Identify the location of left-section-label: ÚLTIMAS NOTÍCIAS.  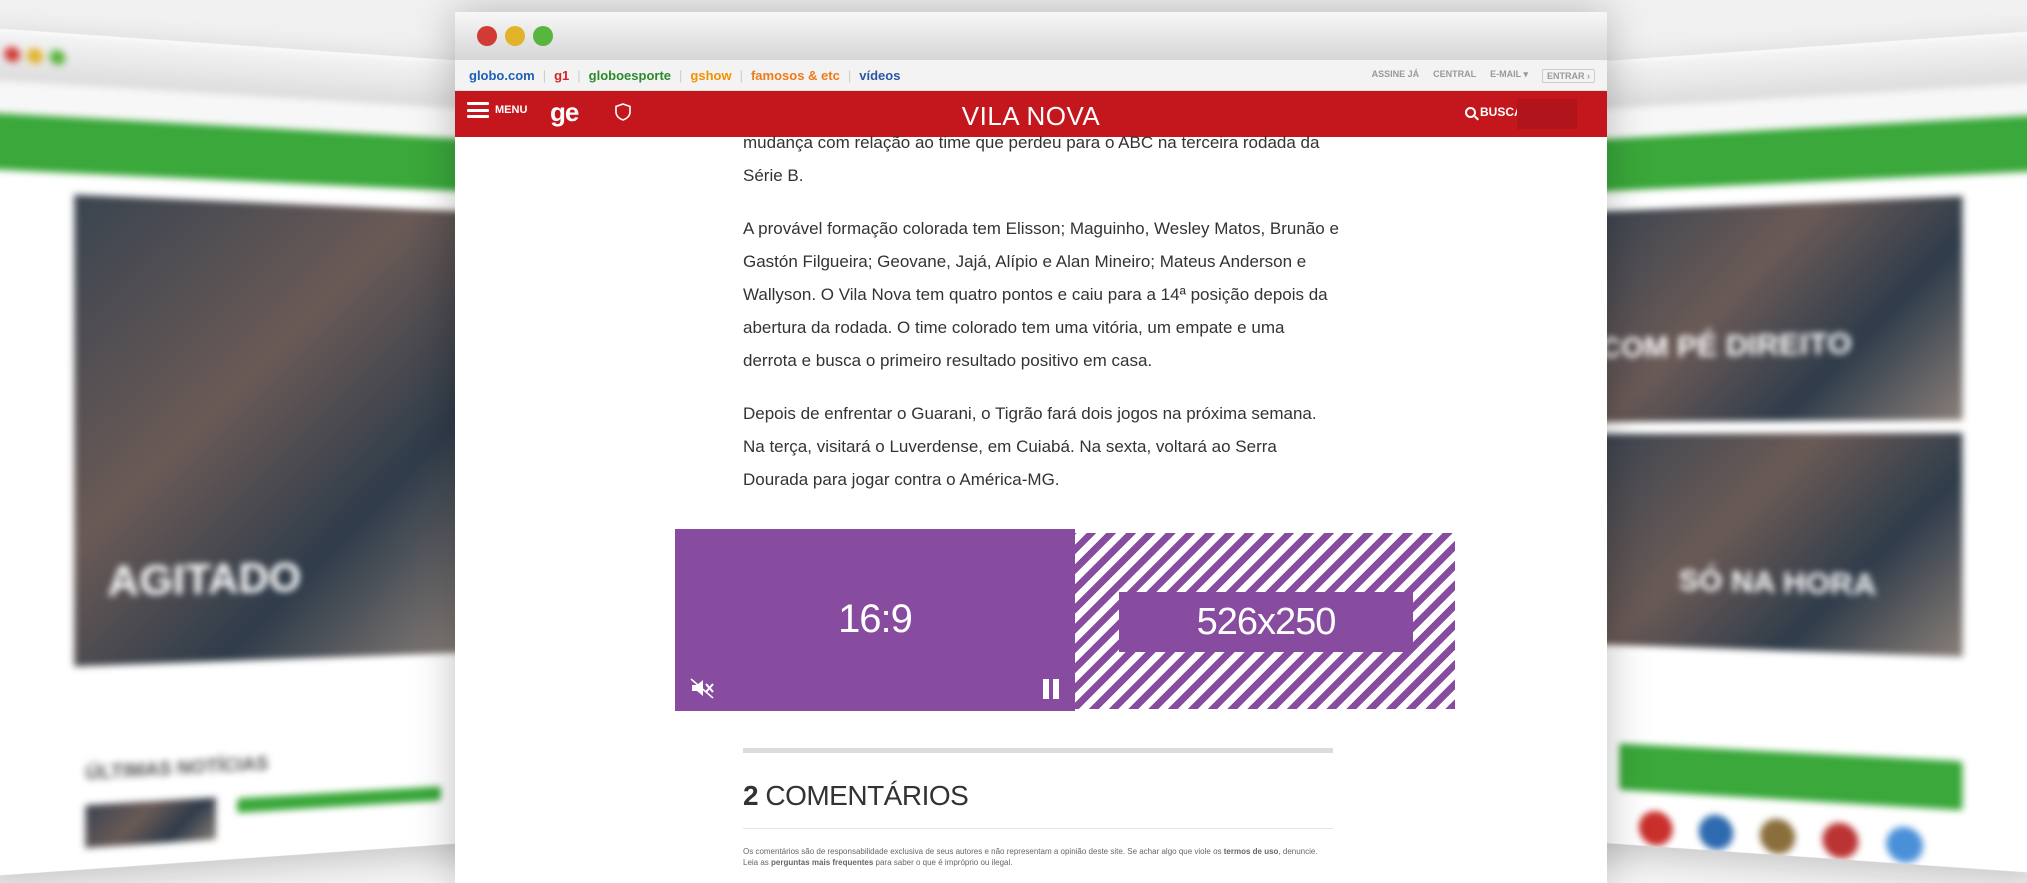
(176, 769).